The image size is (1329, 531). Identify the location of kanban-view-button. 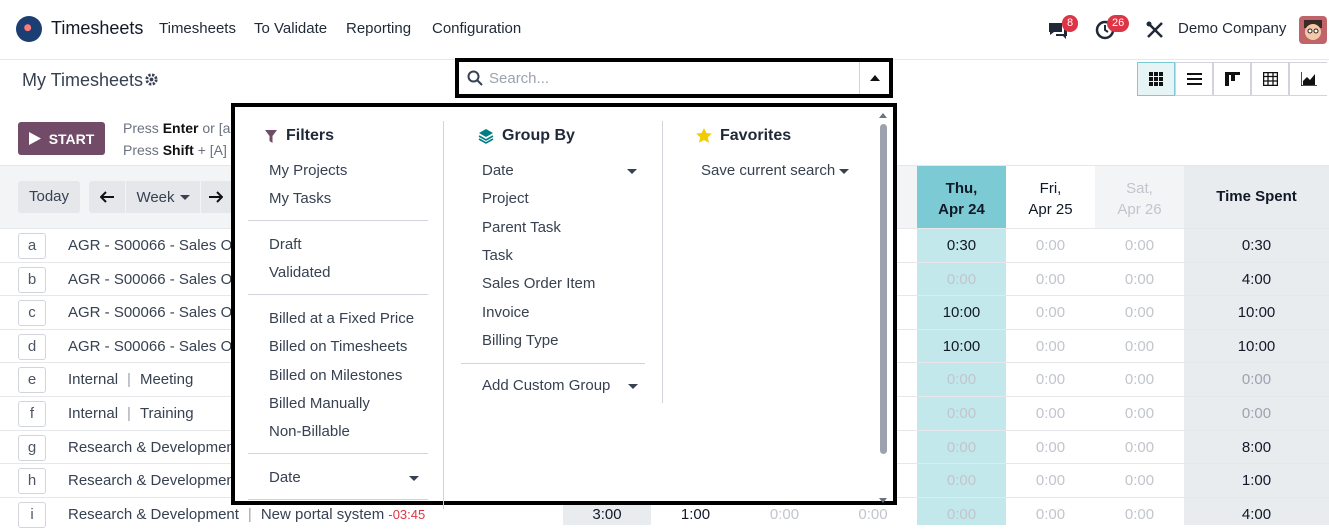
(1232, 79).